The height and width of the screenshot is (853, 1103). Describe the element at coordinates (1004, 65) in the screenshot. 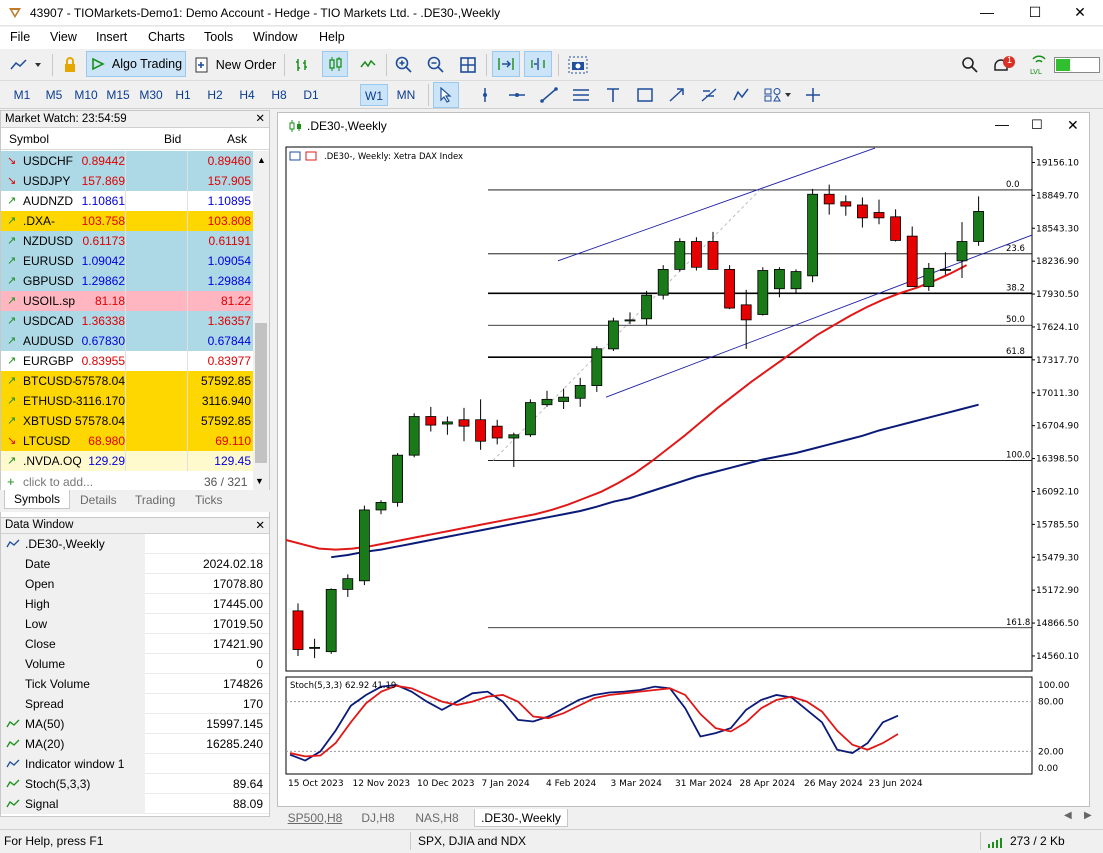

I see `notifications-icon: 1` at that location.